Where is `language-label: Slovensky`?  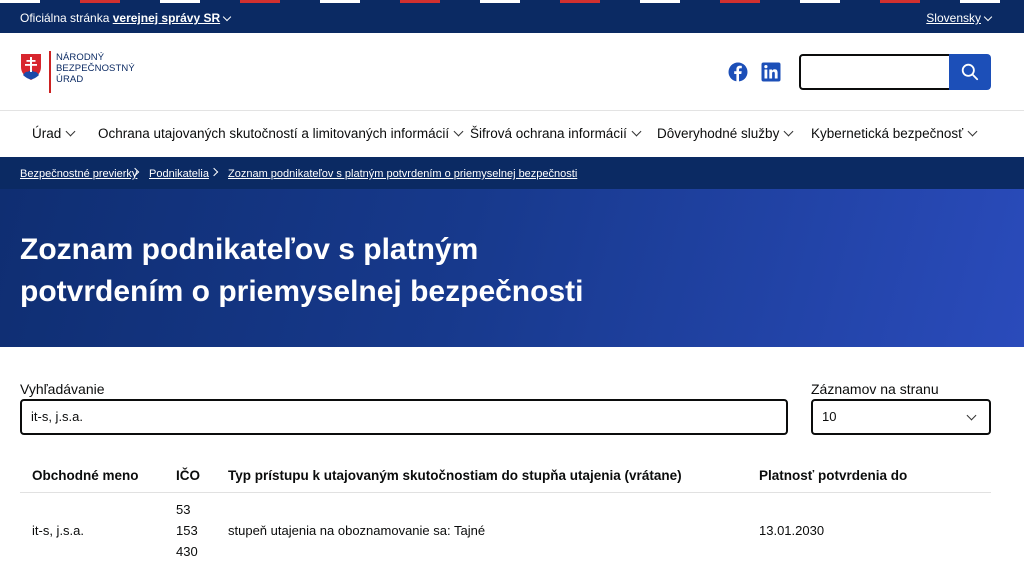 language-label: Slovensky is located at coordinates (953, 18).